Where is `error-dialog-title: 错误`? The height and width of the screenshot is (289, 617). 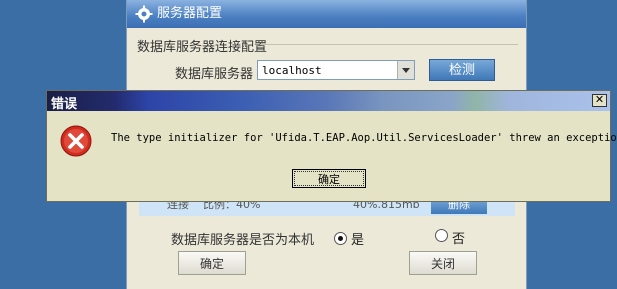
error-dialog-title: 错误 is located at coordinates (64, 104).